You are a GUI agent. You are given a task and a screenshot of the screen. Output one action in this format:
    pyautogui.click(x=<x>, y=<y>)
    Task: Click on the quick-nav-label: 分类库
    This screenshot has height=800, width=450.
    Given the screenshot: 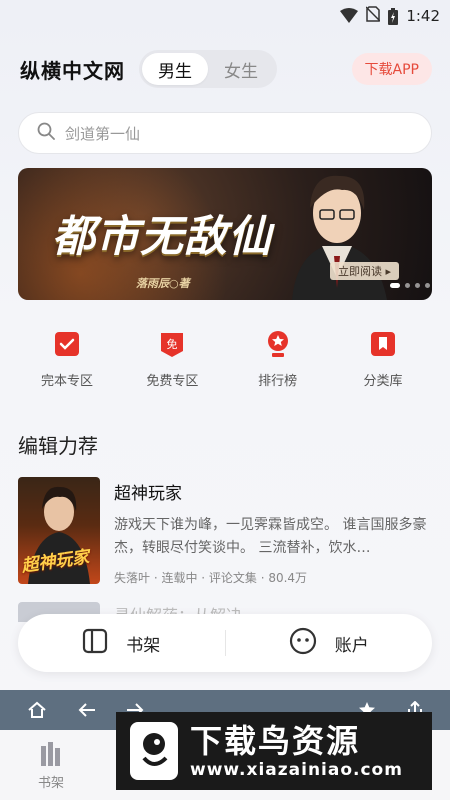 What is the action you would take?
    pyautogui.click(x=383, y=381)
    